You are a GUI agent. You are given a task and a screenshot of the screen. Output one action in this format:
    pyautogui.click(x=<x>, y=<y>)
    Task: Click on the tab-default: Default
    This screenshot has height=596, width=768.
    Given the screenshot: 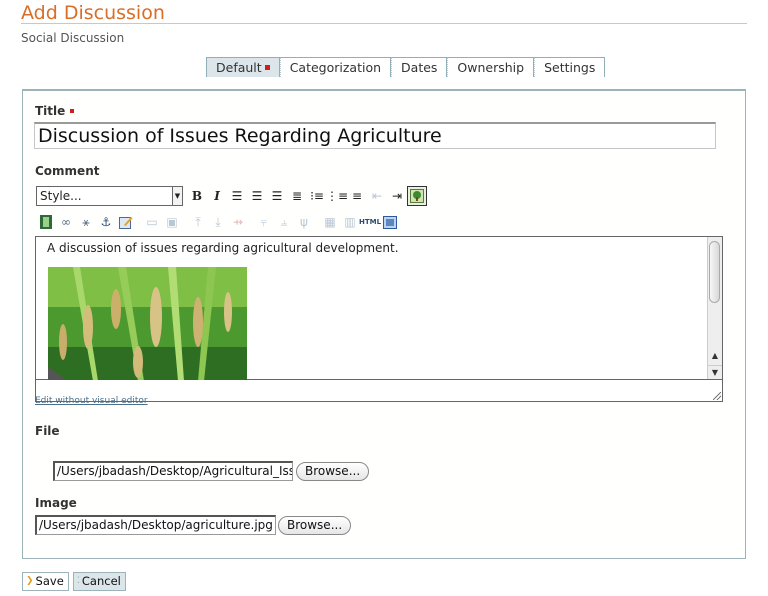 What is the action you would take?
    pyautogui.click(x=243, y=67)
    